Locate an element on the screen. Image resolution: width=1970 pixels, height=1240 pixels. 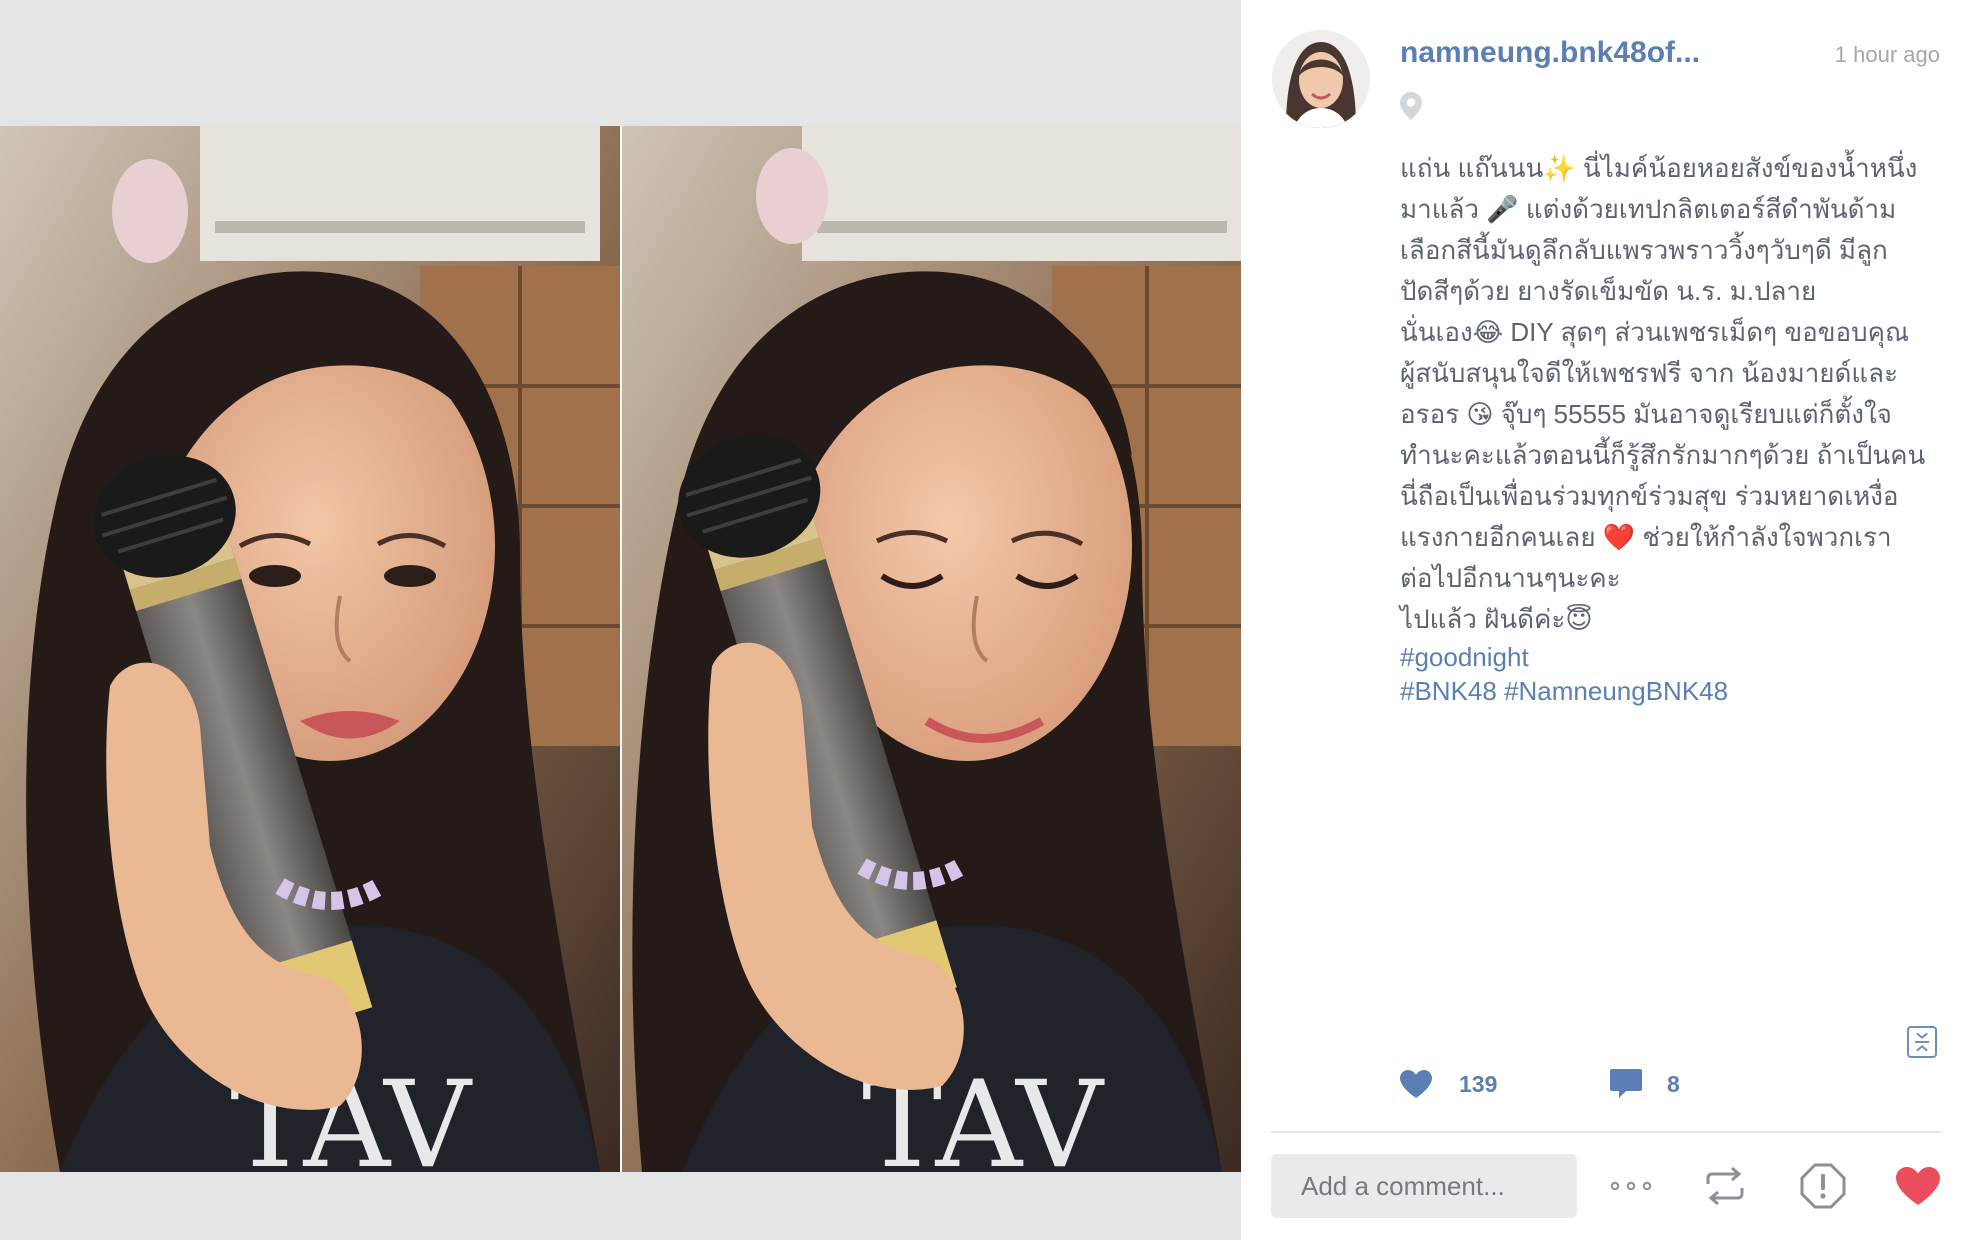
hashtag-link: #goodnight is located at coordinates (1672, 657).